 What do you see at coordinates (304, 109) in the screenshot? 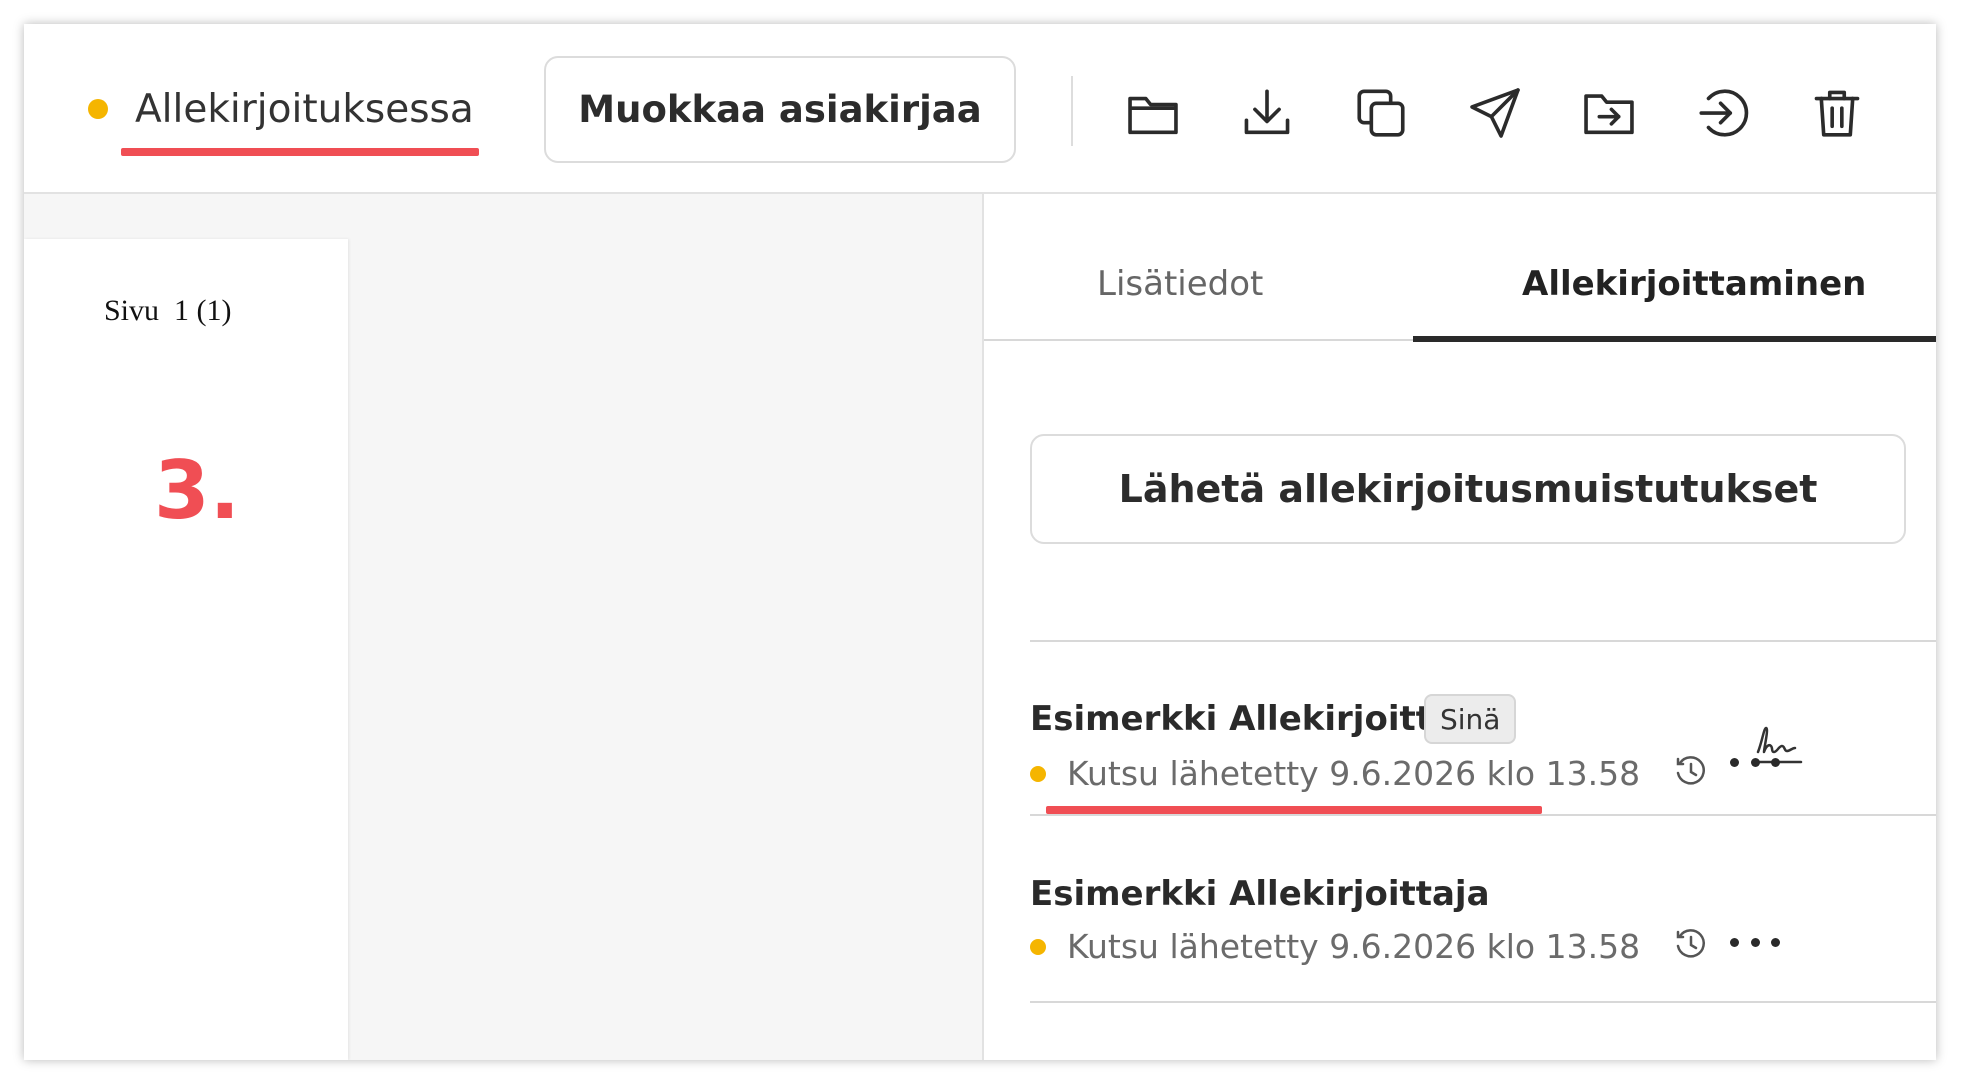
I see `status-label: Allekirjoituksessa` at bounding box center [304, 109].